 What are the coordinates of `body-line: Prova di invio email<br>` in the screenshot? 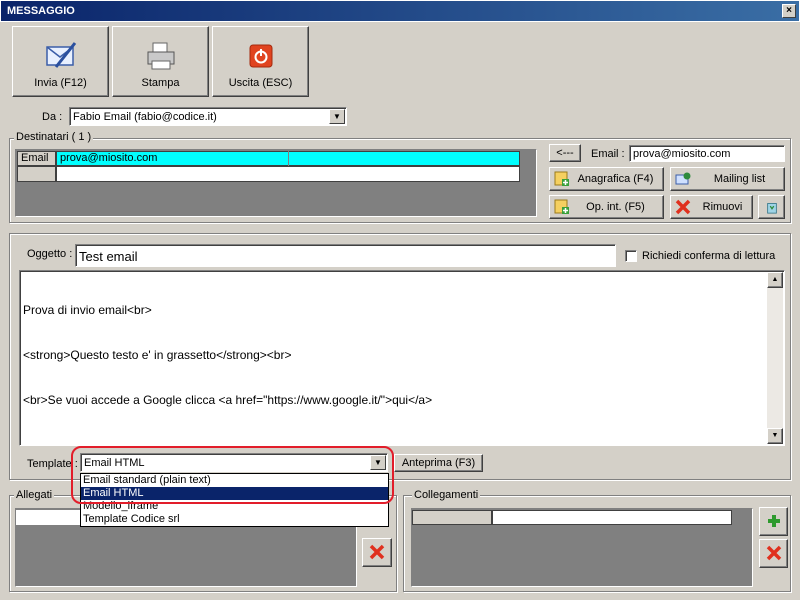 It's located at (87, 310).